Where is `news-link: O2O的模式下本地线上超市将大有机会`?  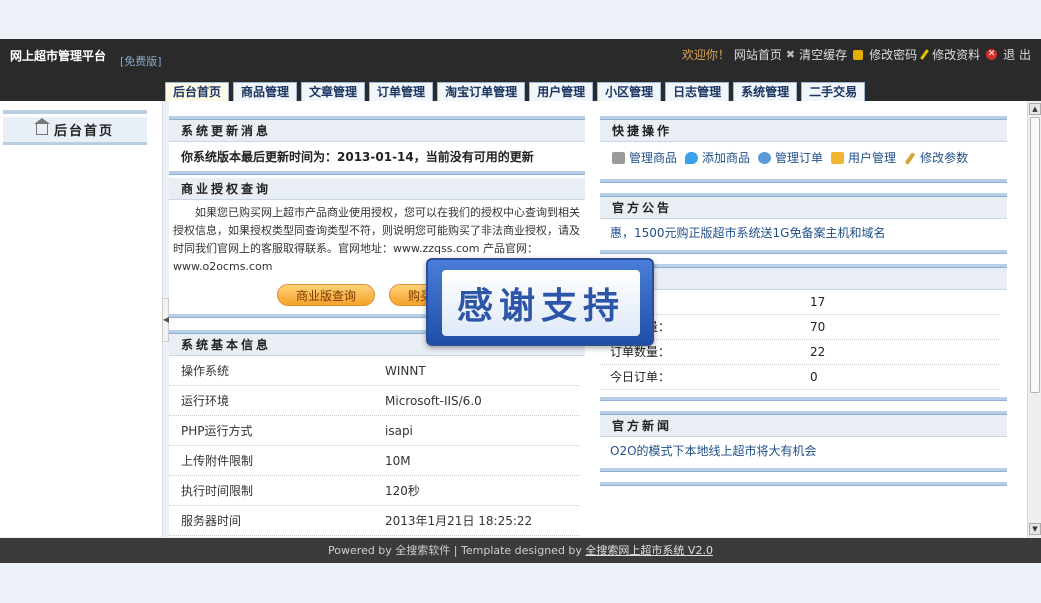
news-link: O2O的模式下本地线上超市将大有机会 is located at coordinates (803, 450).